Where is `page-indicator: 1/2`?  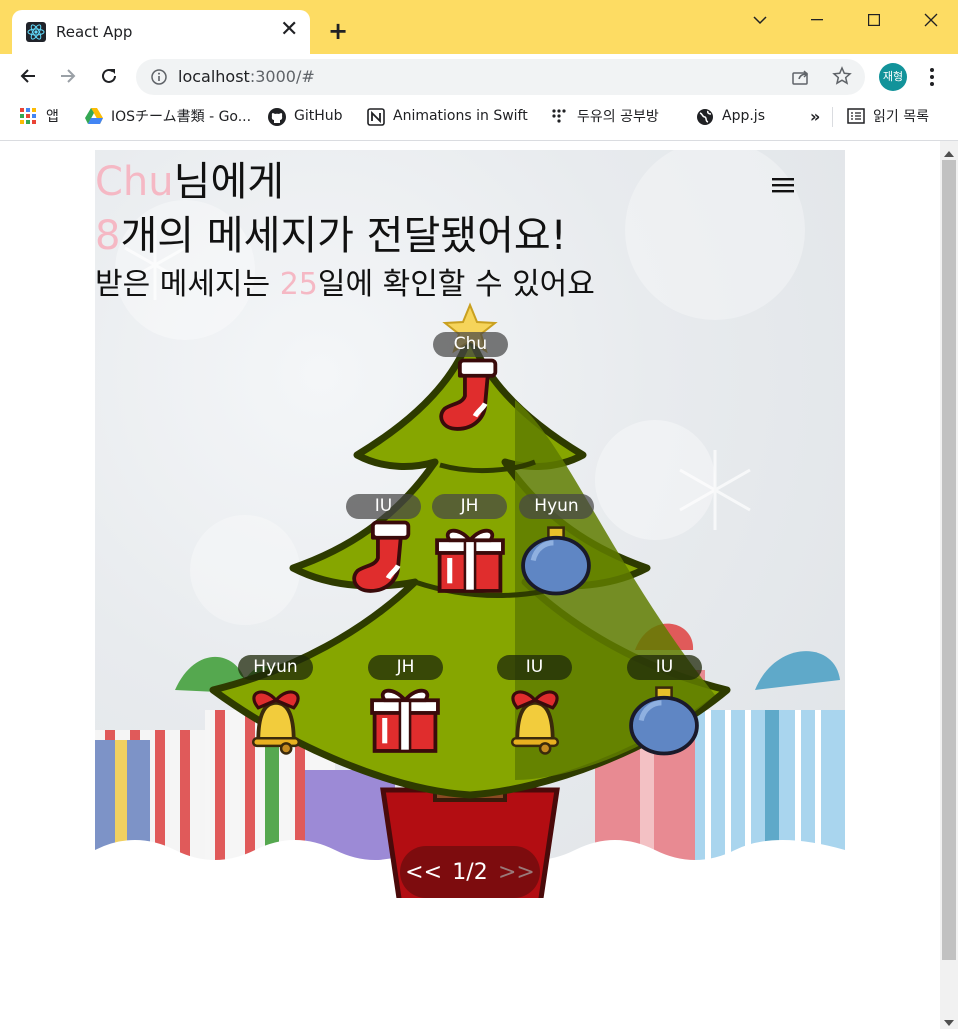
page-indicator: 1/2 is located at coordinates (470, 872).